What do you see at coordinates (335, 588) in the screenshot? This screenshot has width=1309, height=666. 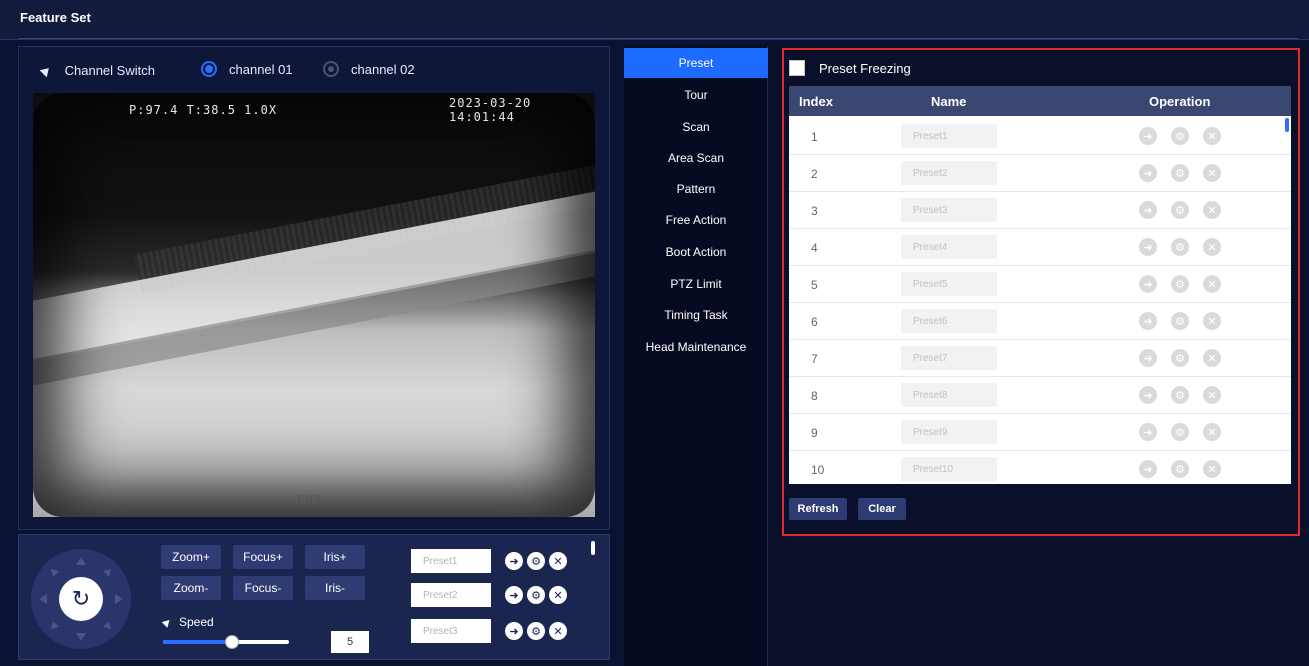 I see `iris-out-button: Iris-` at bounding box center [335, 588].